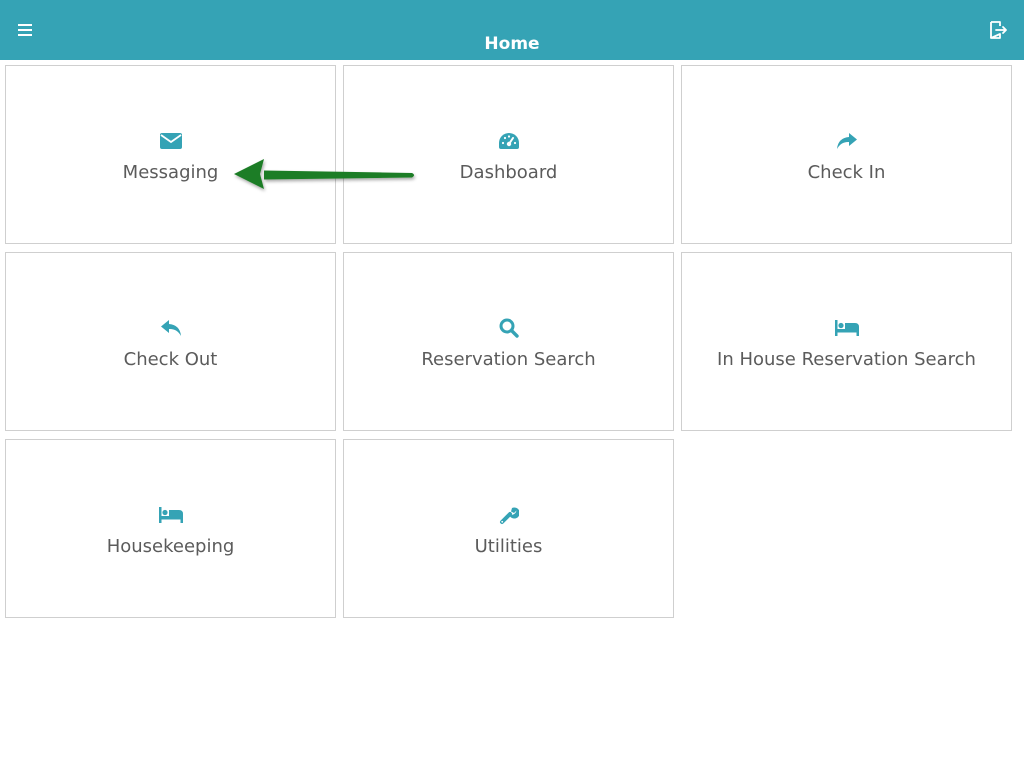 This screenshot has width=1024, height=768. I want to click on tile-check-in: Check In, so click(846, 154).